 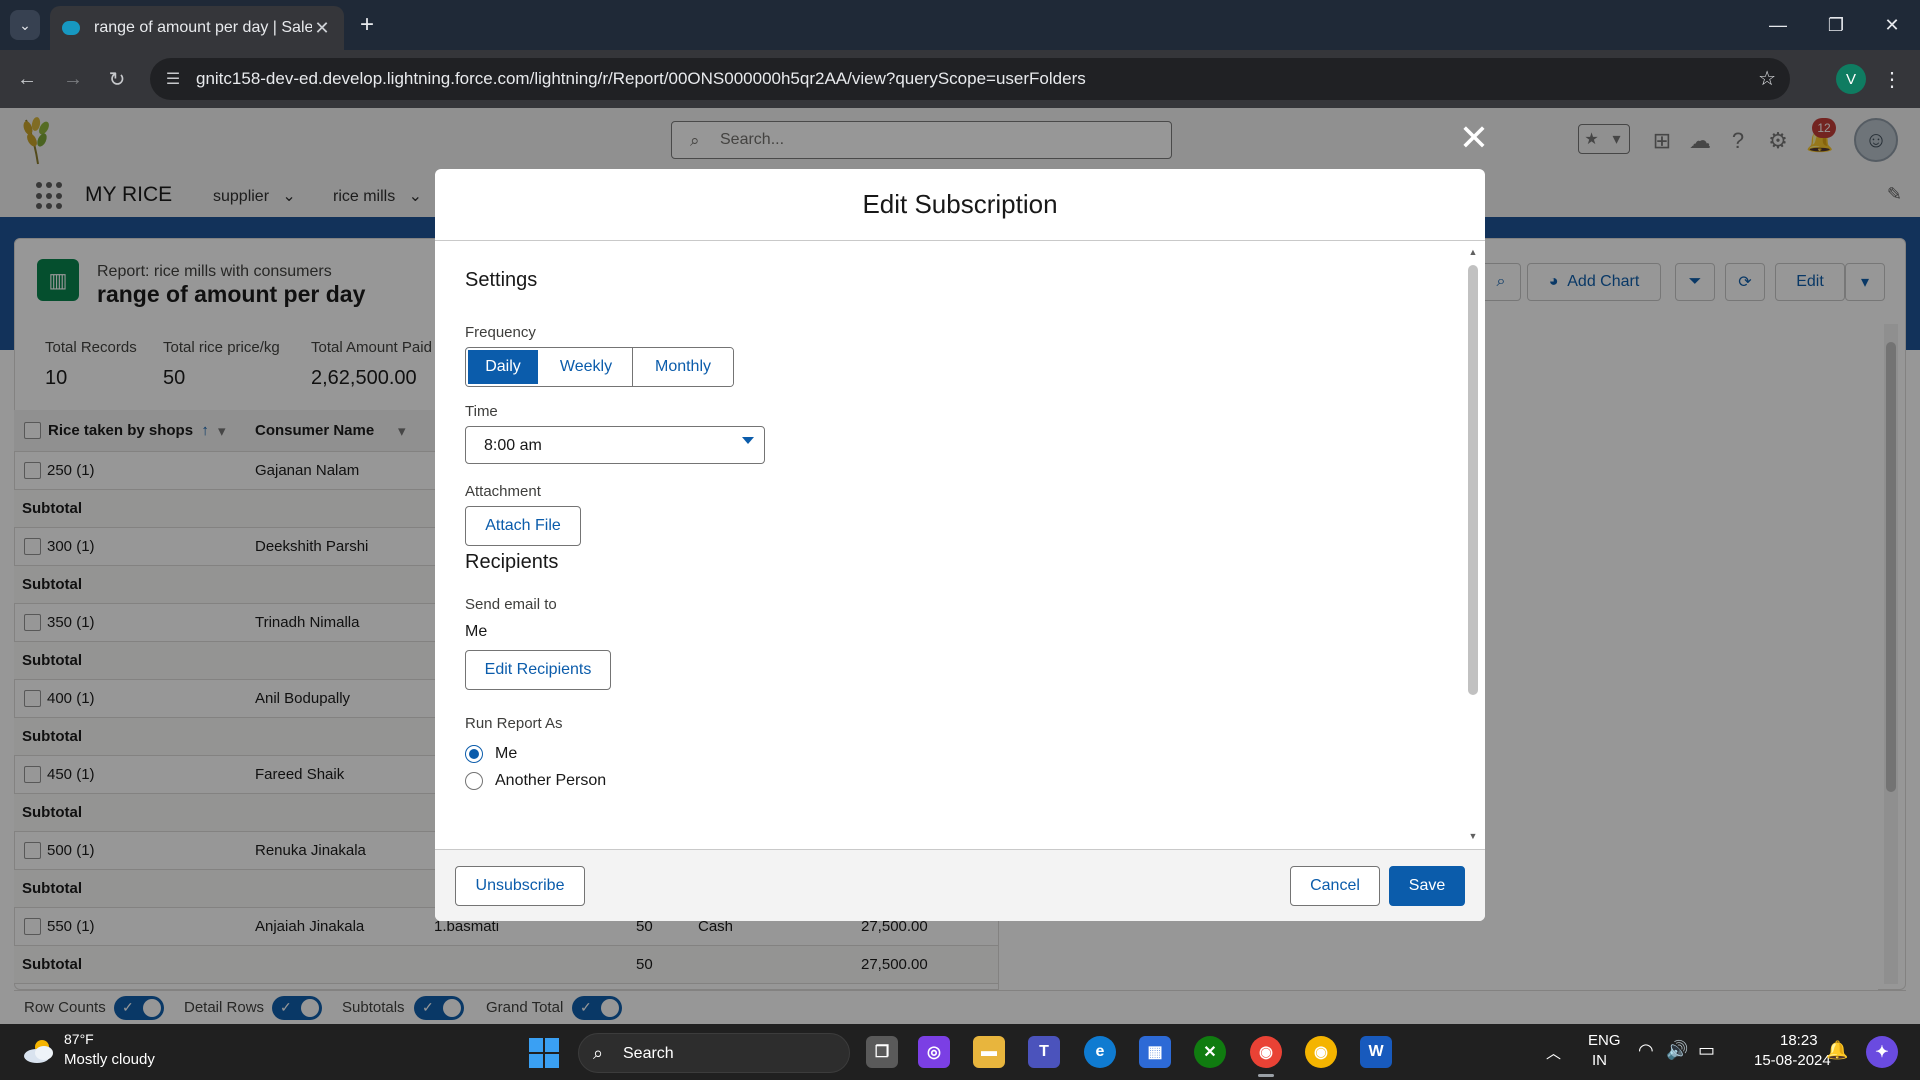 What do you see at coordinates (25, 25) in the screenshot?
I see `tab-search-chevron-icon: ⌄` at bounding box center [25, 25].